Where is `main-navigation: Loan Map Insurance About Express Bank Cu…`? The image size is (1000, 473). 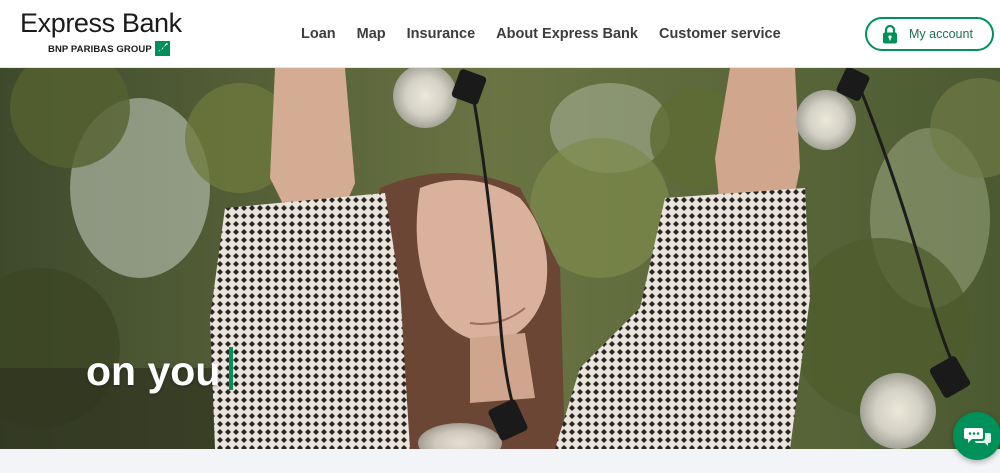
main-navigation: Loan Map Insurance About Express Bank Cu… is located at coordinates (551, 34).